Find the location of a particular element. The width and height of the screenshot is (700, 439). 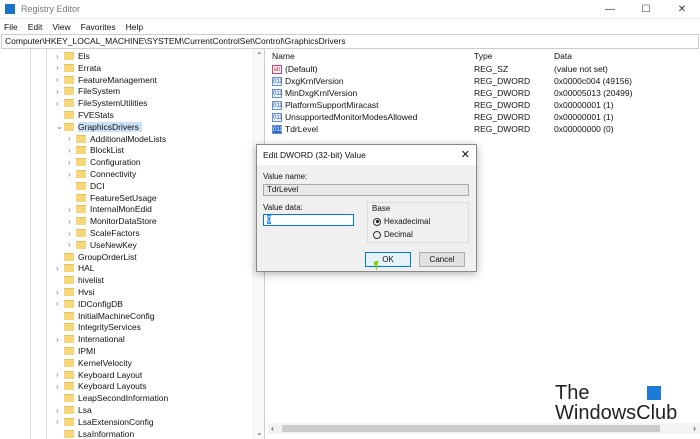

tree-item: › Els is located at coordinates (73, 56).